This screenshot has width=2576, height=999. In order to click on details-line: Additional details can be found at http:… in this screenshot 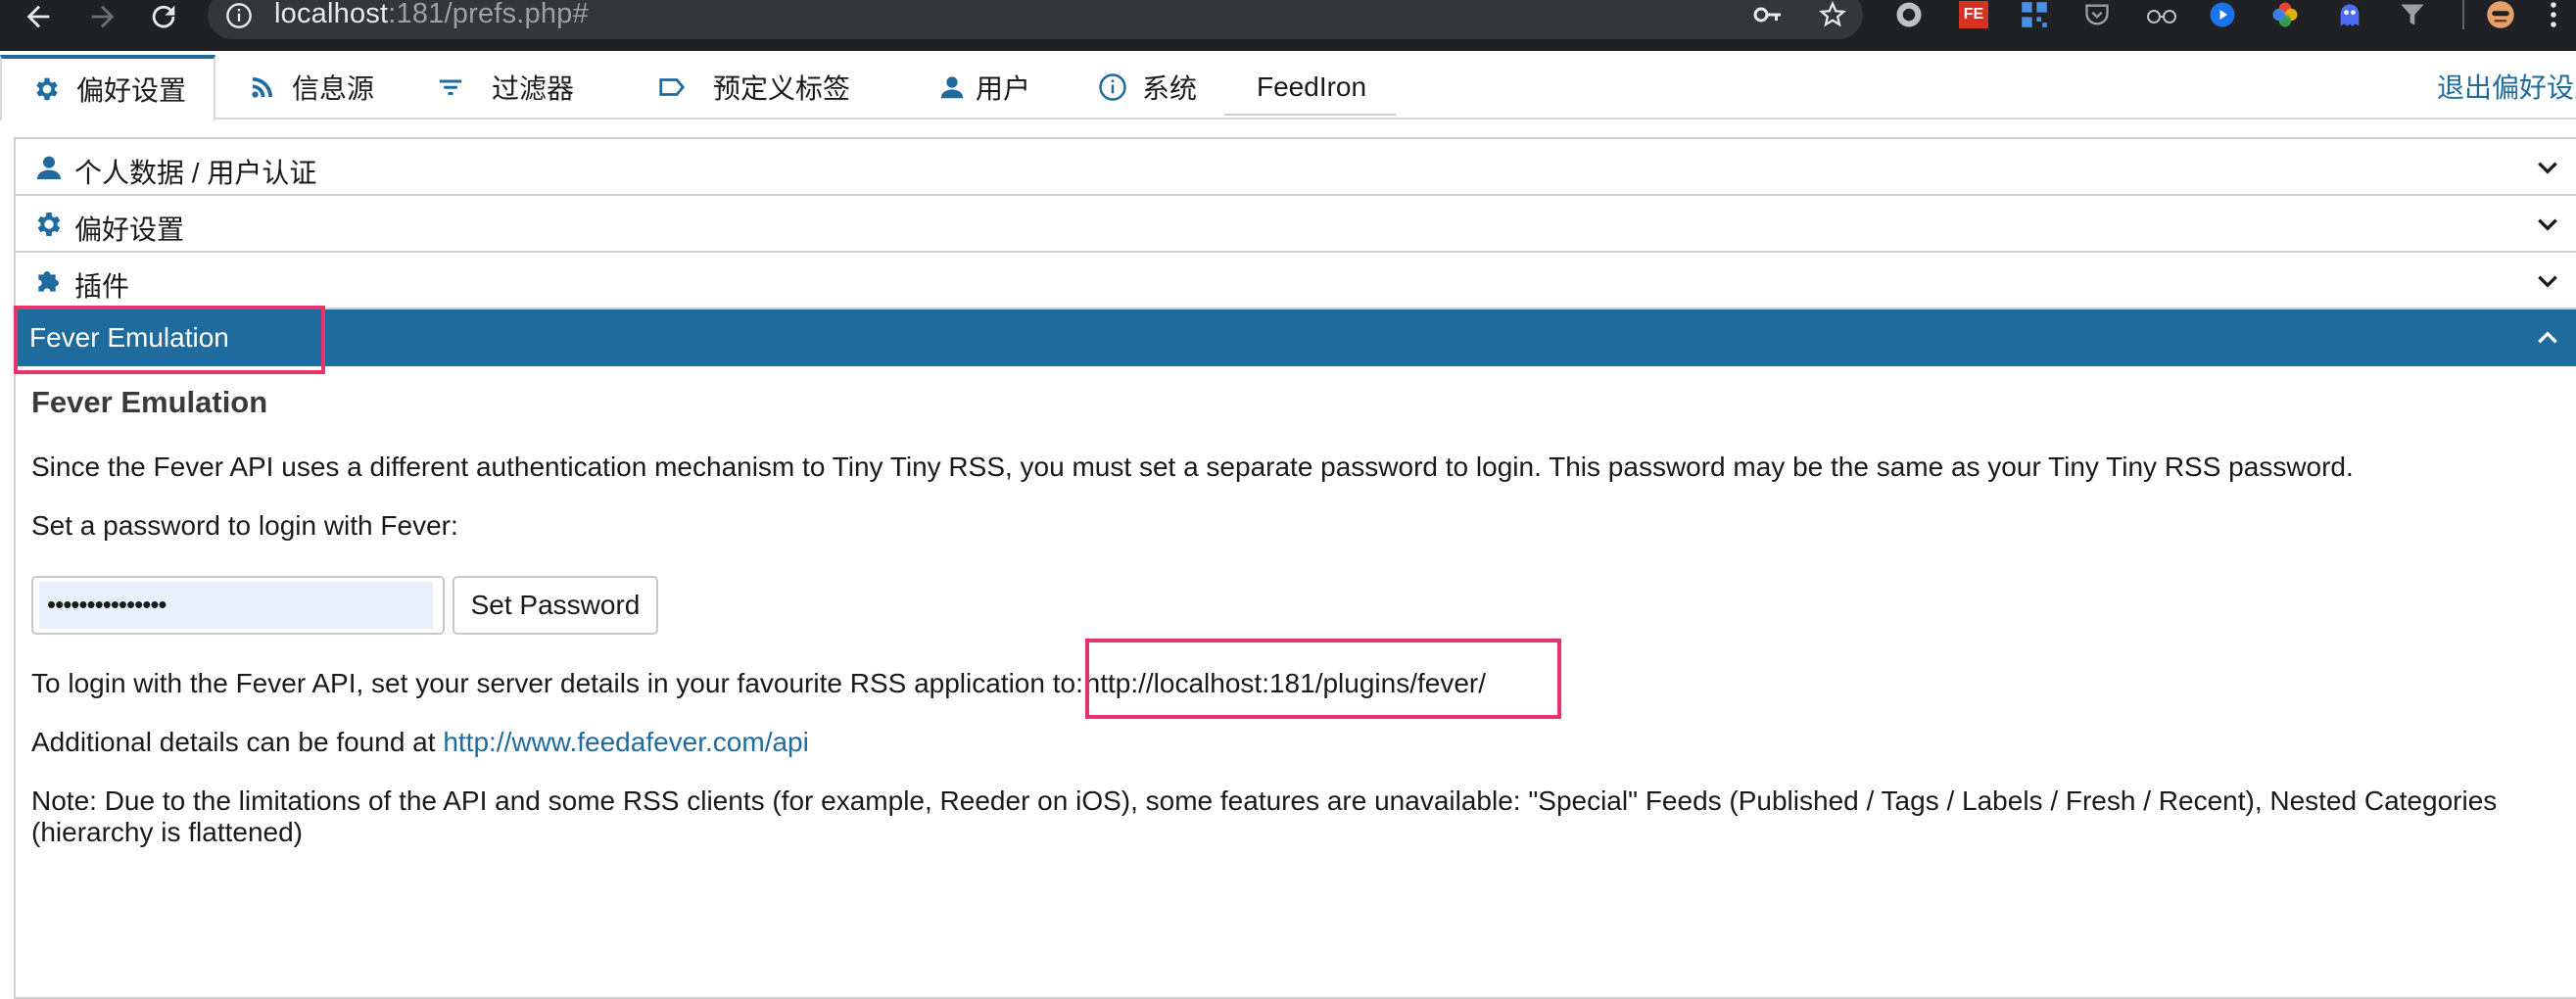, I will do `click(420, 742)`.